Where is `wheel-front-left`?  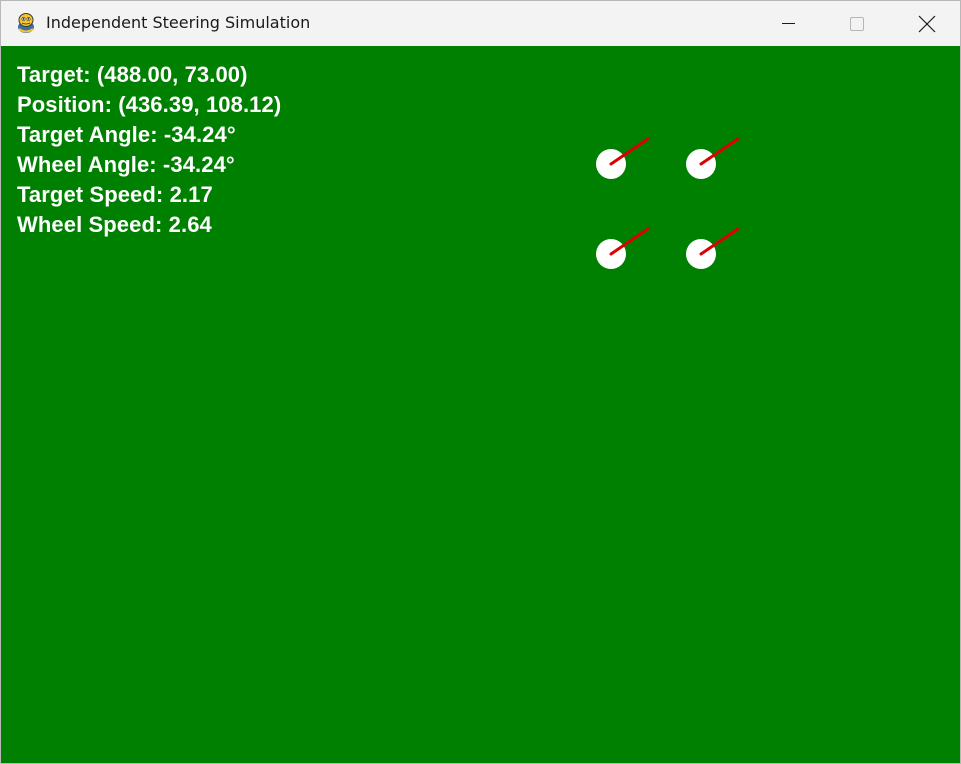 wheel-front-left is located at coordinates (623, 158).